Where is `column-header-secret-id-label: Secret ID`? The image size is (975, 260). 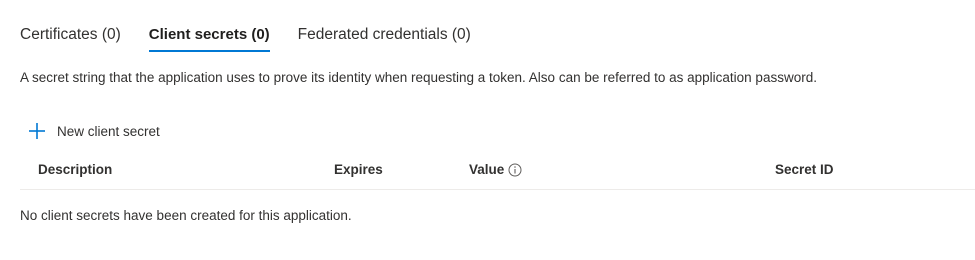 column-header-secret-id-label: Secret ID is located at coordinates (804, 169).